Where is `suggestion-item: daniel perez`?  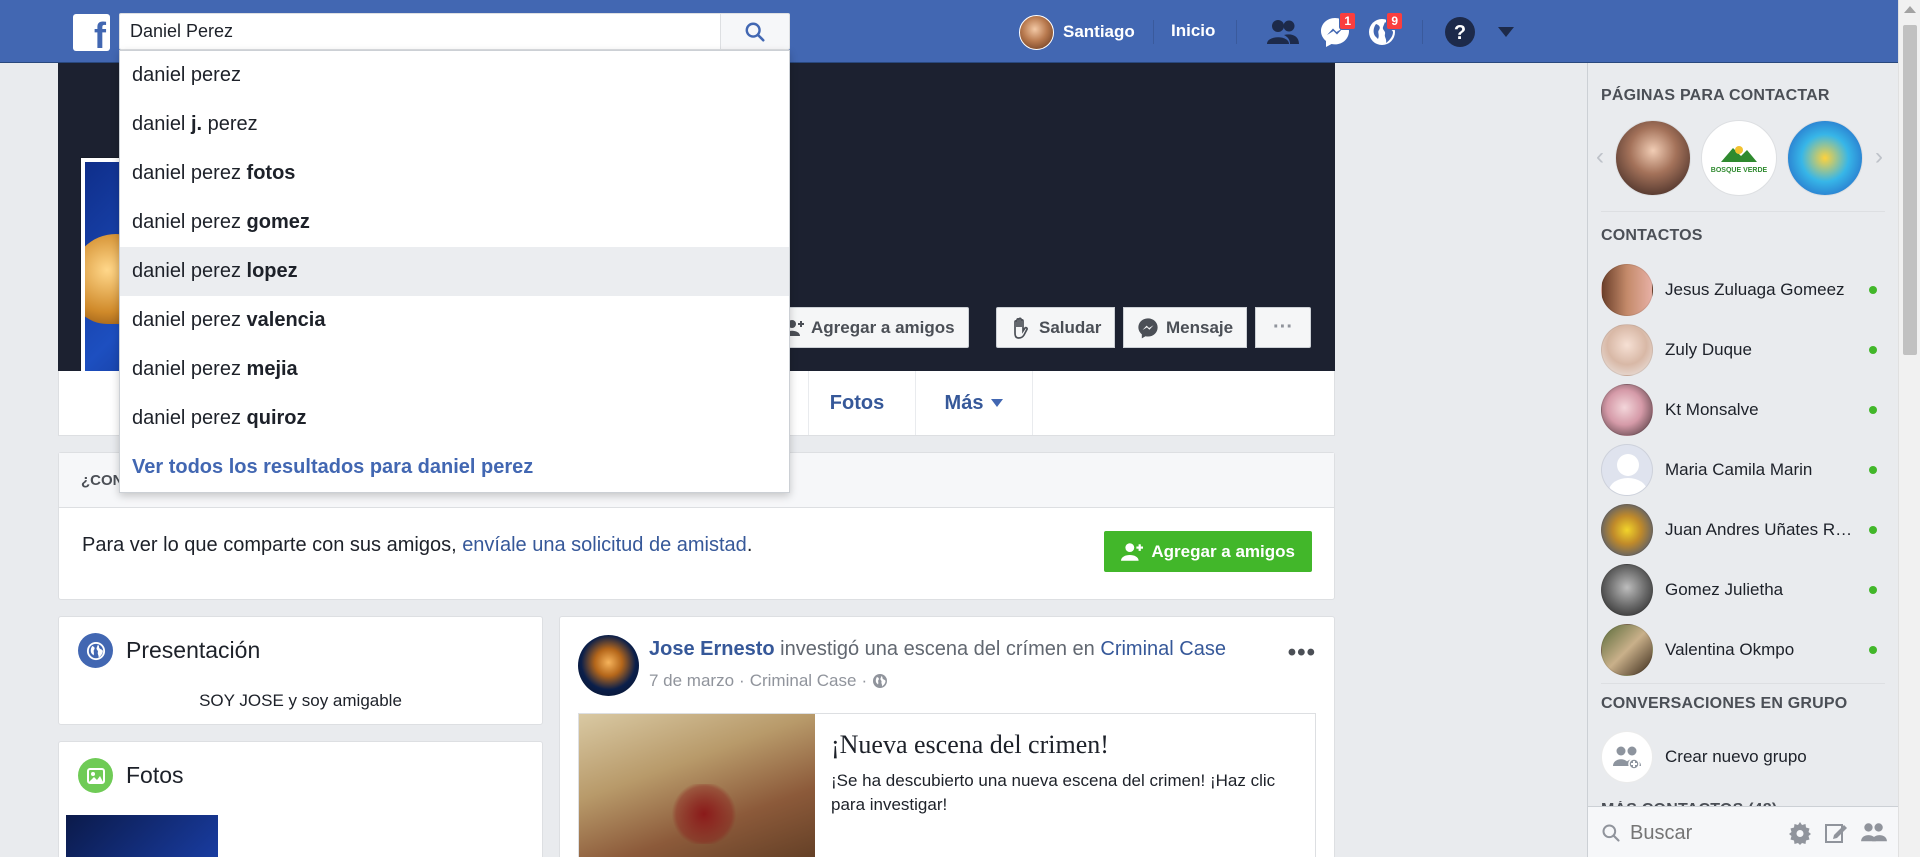 suggestion-item: daniel perez is located at coordinates (454, 75).